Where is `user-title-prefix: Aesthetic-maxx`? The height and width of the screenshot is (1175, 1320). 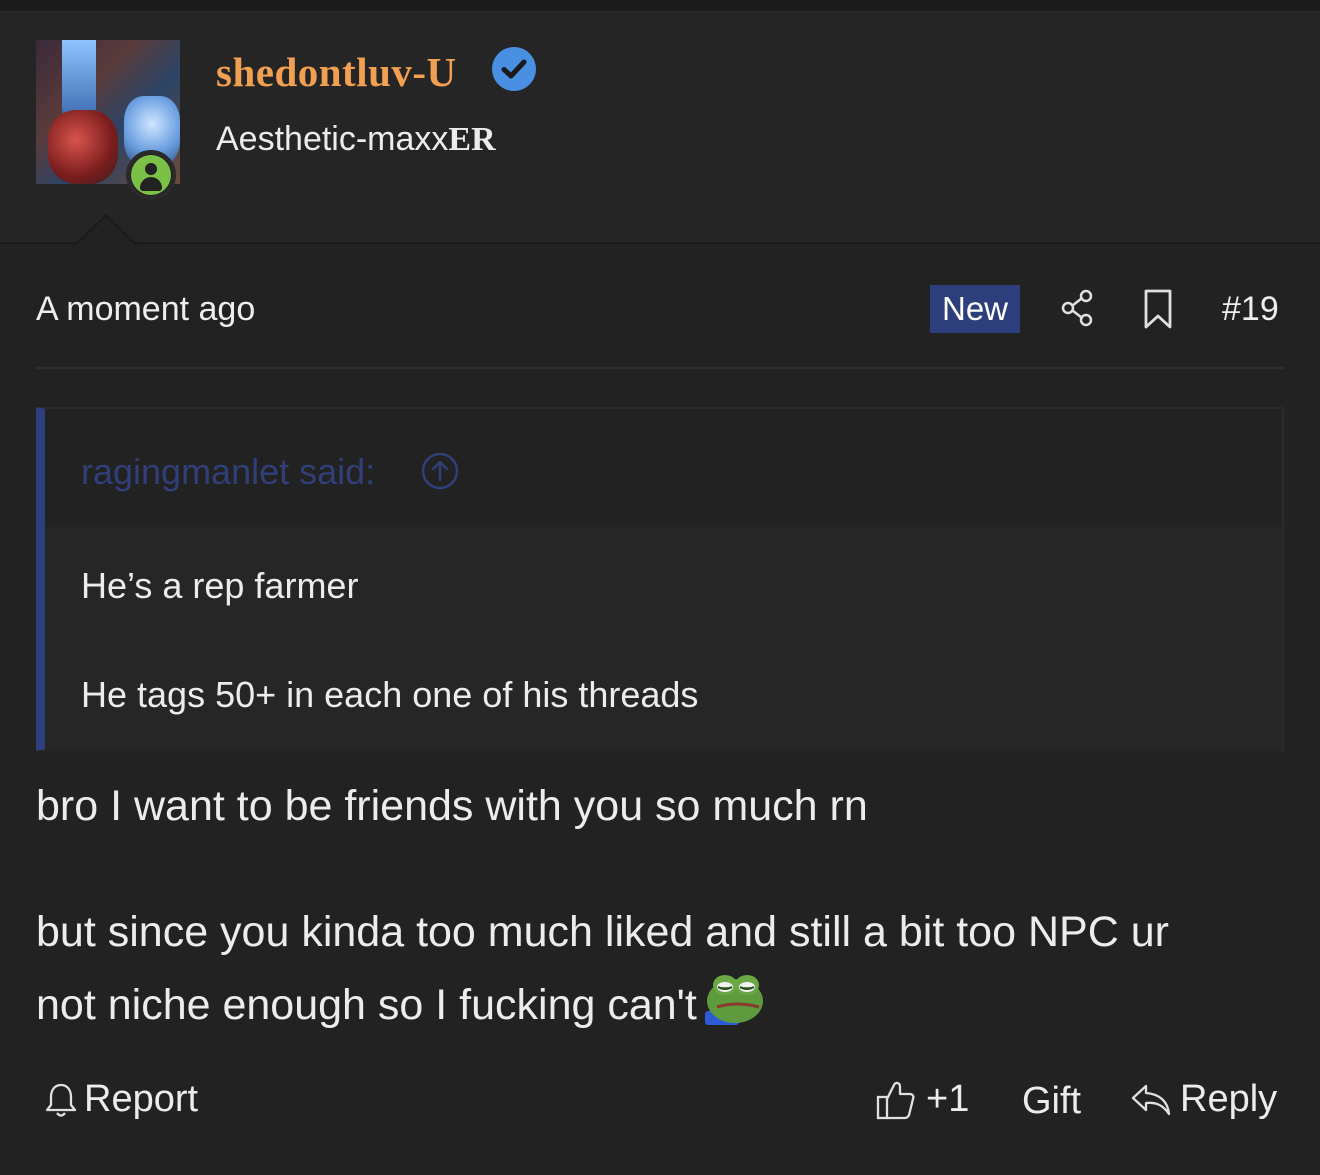 user-title-prefix: Aesthetic-maxx is located at coordinates (332, 139).